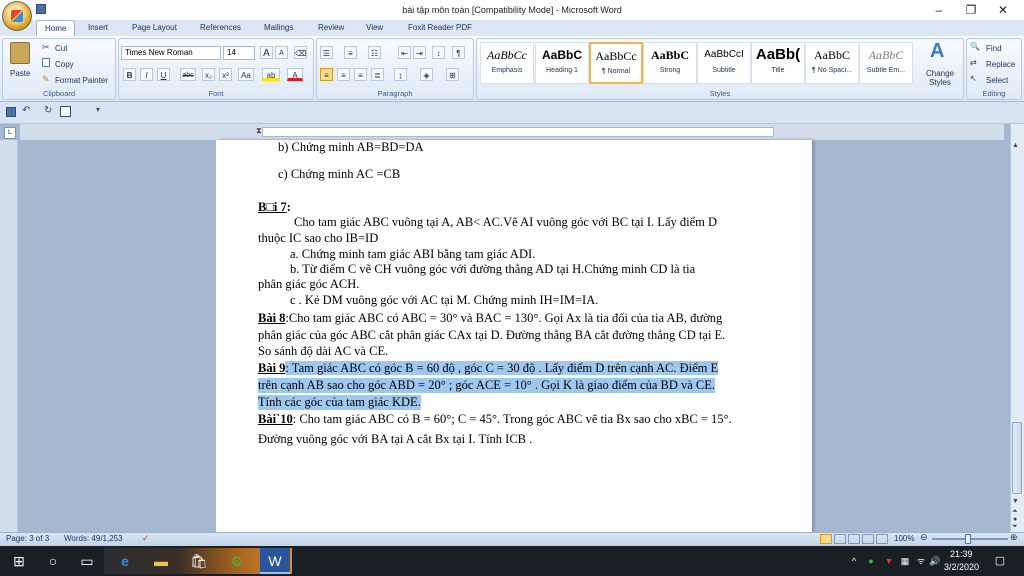 The image size is (1024, 576). Describe the element at coordinates (1000, 561) in the screenshot. I see `notifications-icon: ▢` at that location.